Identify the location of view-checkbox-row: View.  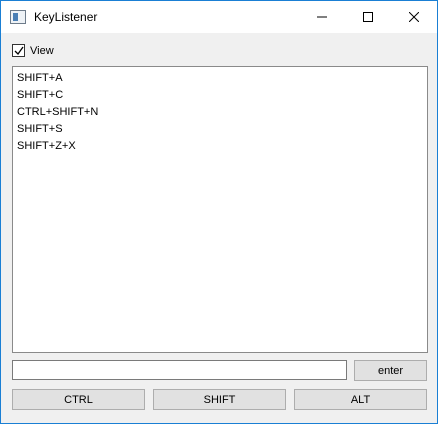
(33, 50).